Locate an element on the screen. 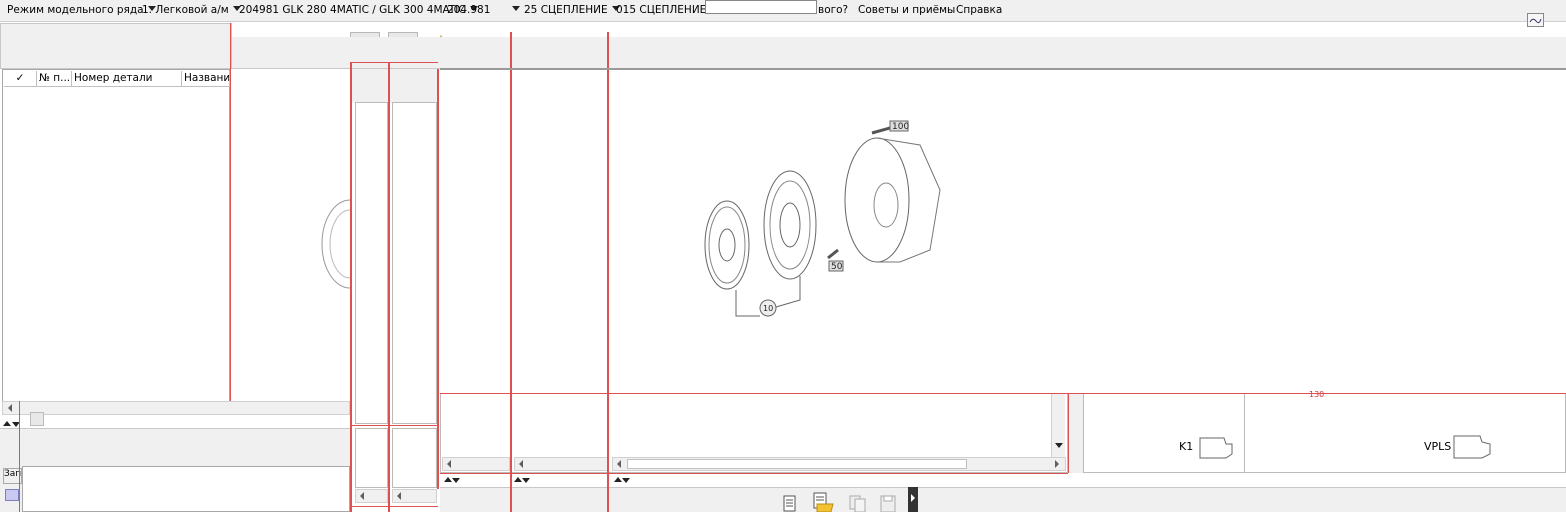  menu-model: 204981 GLK 280 4MATIC / GLK 300 4MATIC is located at coordinates (358, 10).